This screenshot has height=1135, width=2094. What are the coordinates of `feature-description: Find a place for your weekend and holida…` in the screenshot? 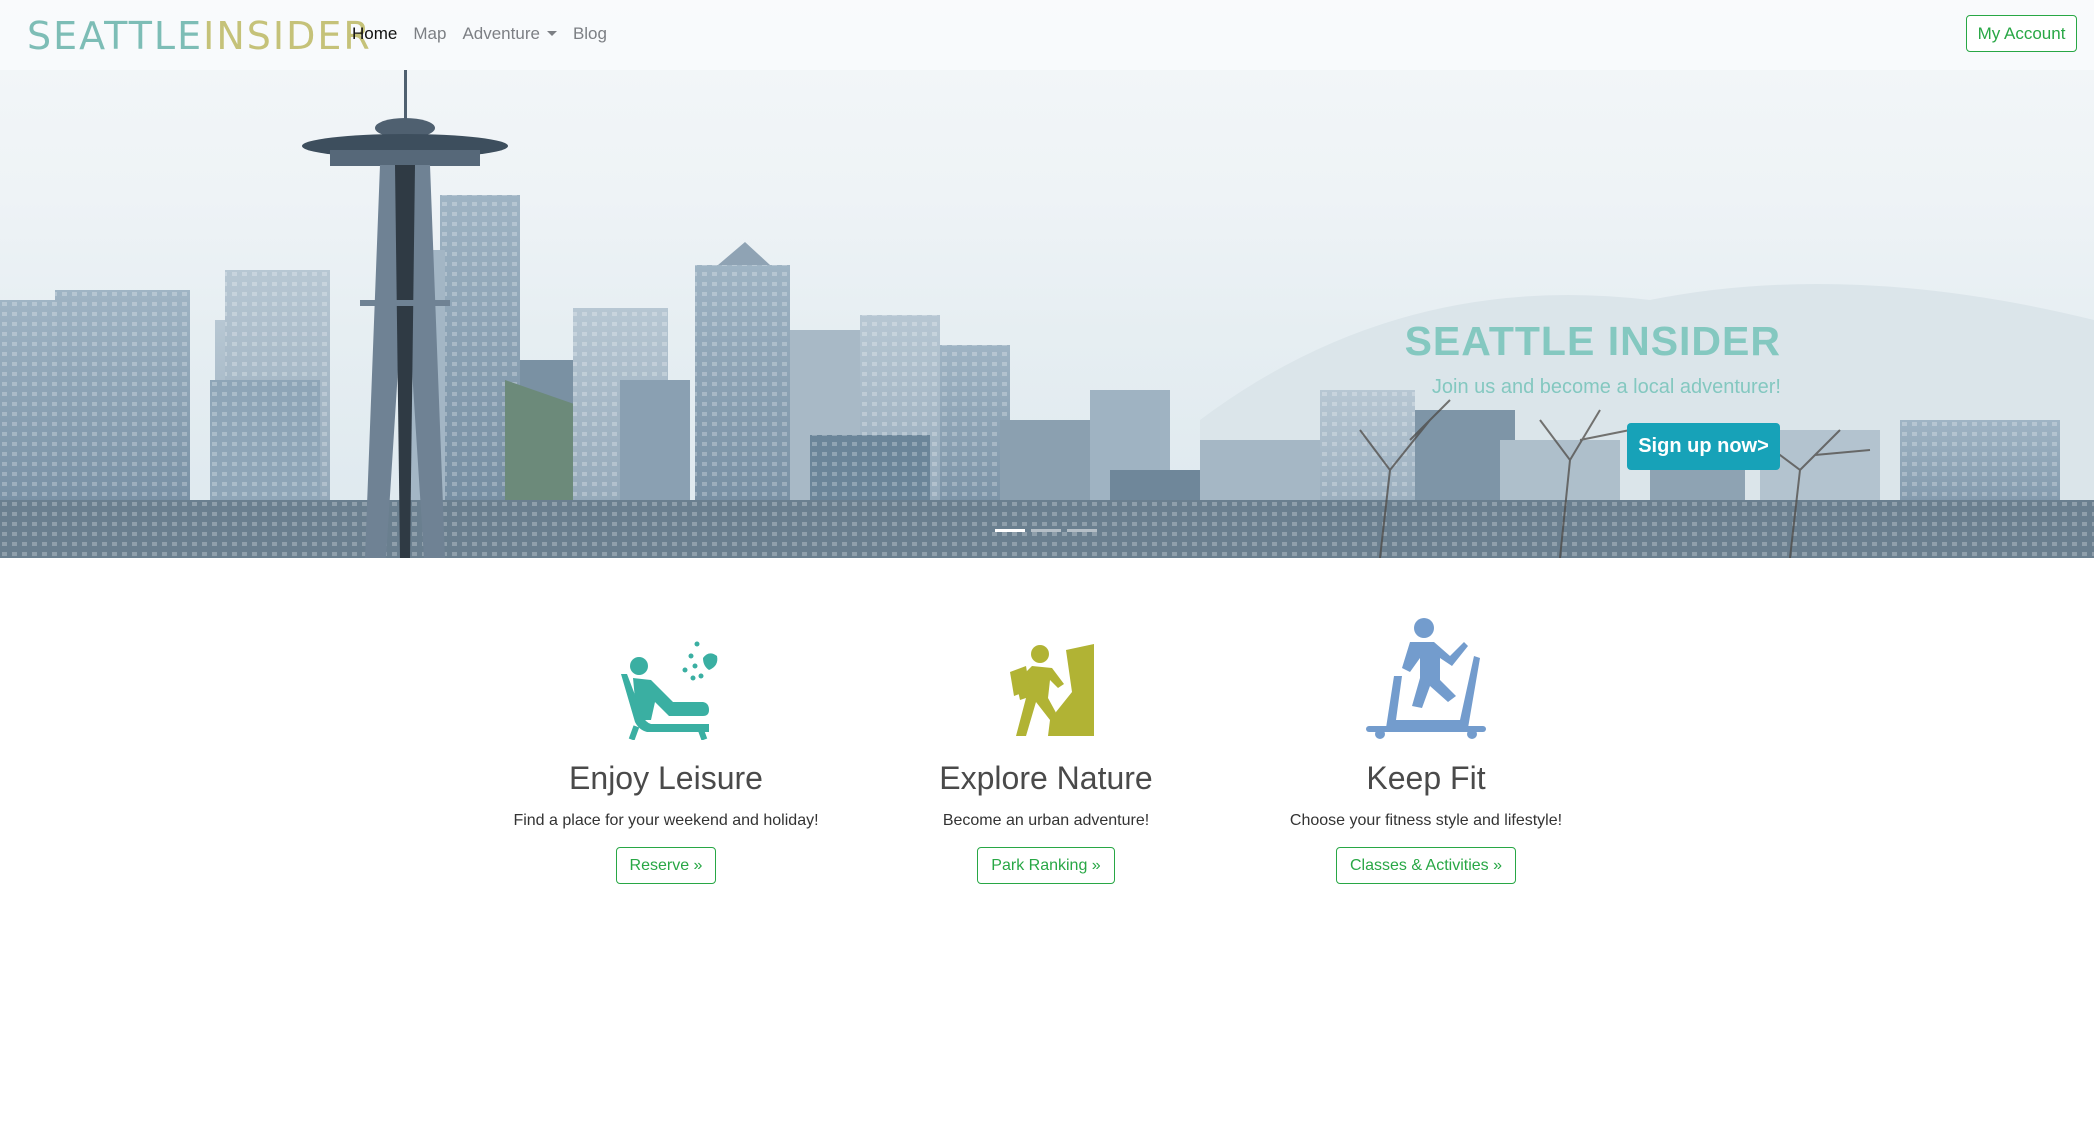 It's located at (666, 820).